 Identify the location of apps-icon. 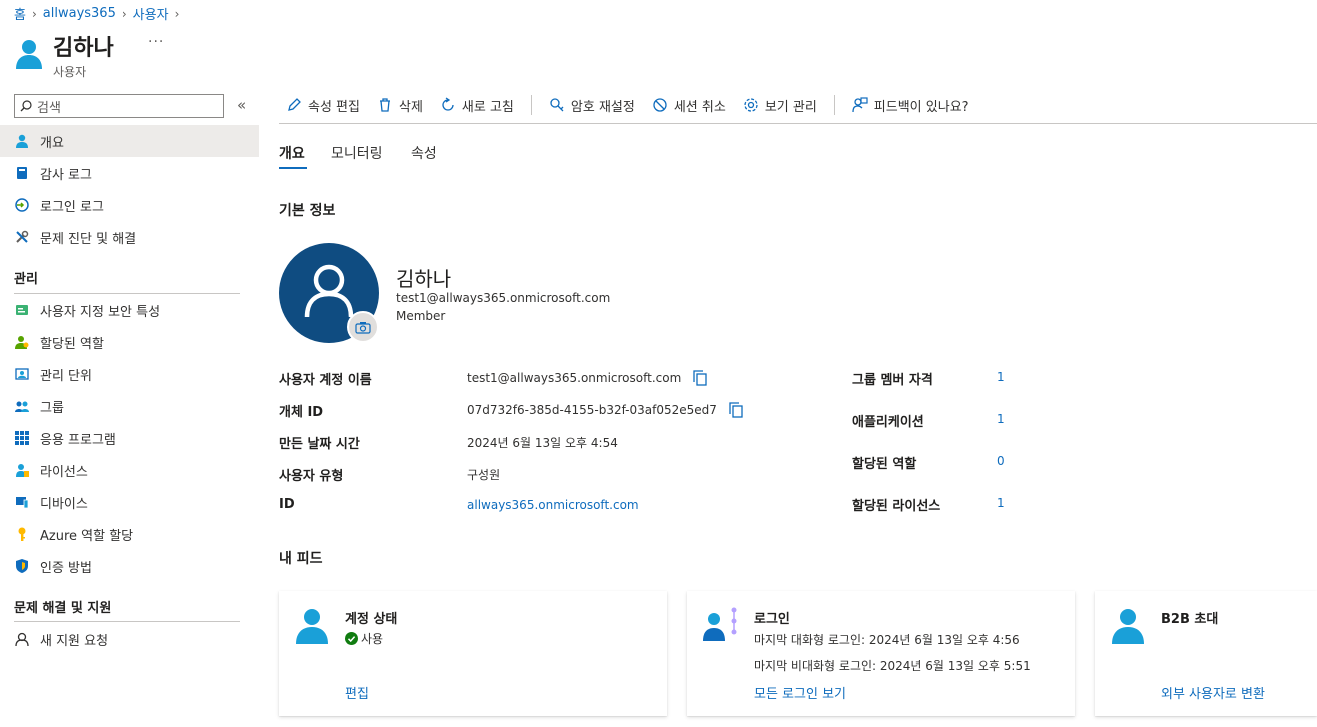
(22, 438).